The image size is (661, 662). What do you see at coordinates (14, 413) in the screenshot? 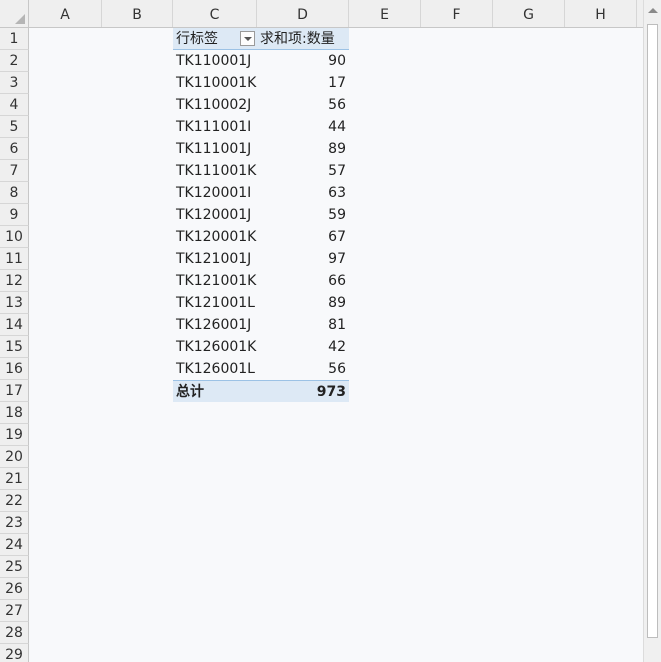
I see `row-header-18: 18` at bounding box center [14, 413].